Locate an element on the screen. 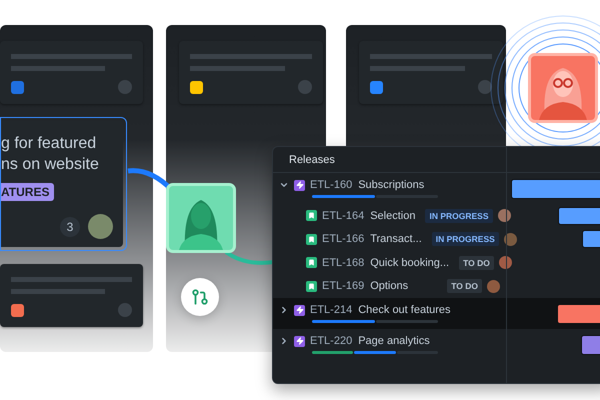  story-row: ETL-166 Transact... IN PROGRESS is located at coordinates (436, 239).